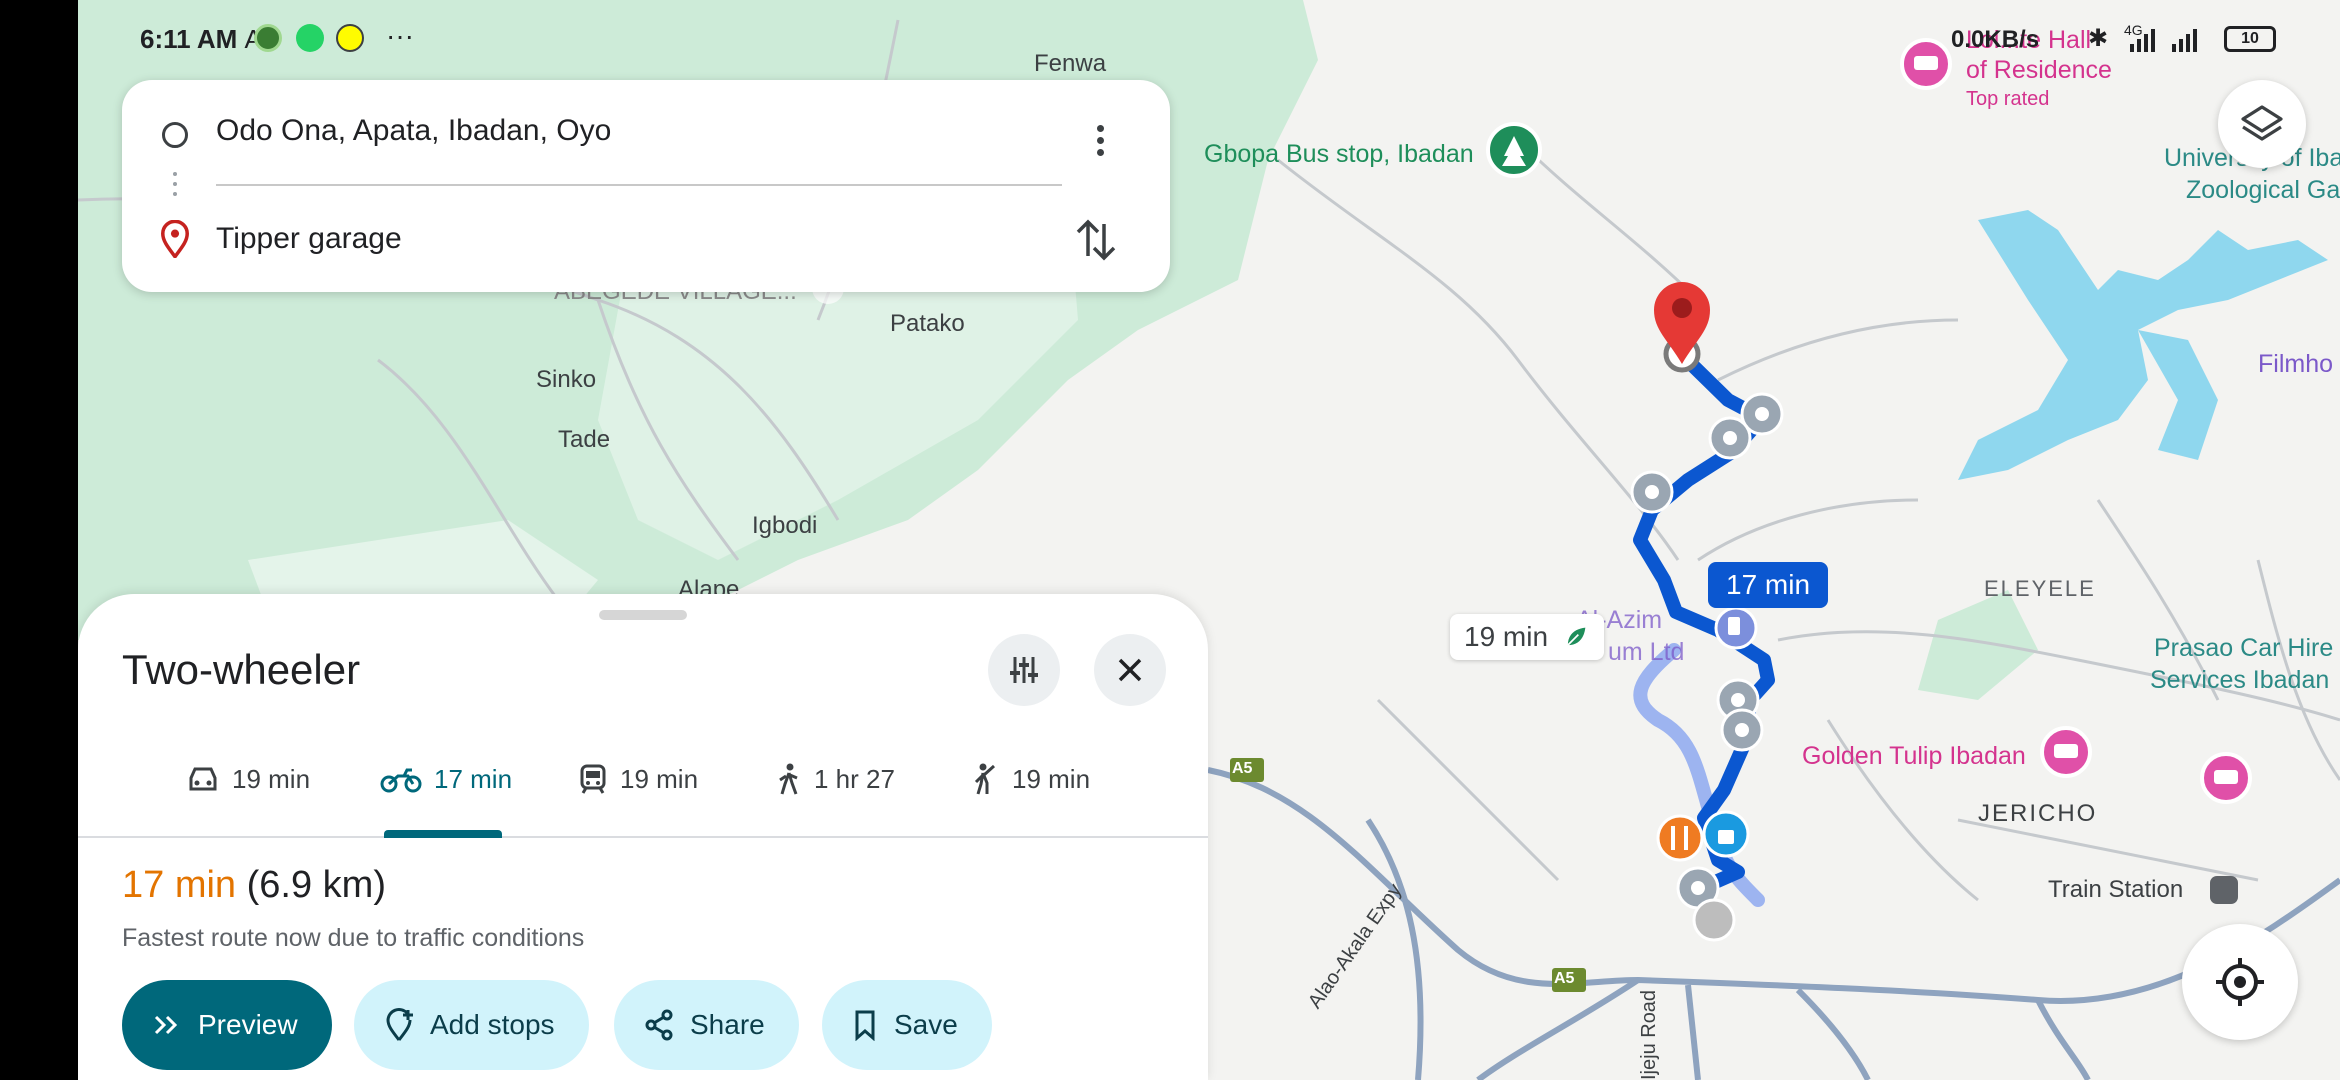 The image size is (2340, 1080). Describe the element at coordinates (271, 778) in the screenshot. I see `tab-drive-label: 19 min` at that location.